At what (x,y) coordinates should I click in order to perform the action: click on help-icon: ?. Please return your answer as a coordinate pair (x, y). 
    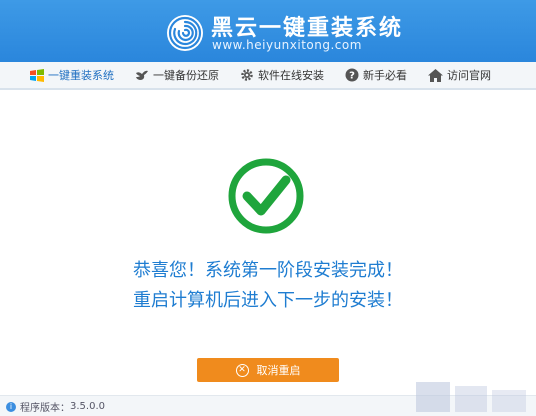
    Looking at the image, I should click on (352, 75).